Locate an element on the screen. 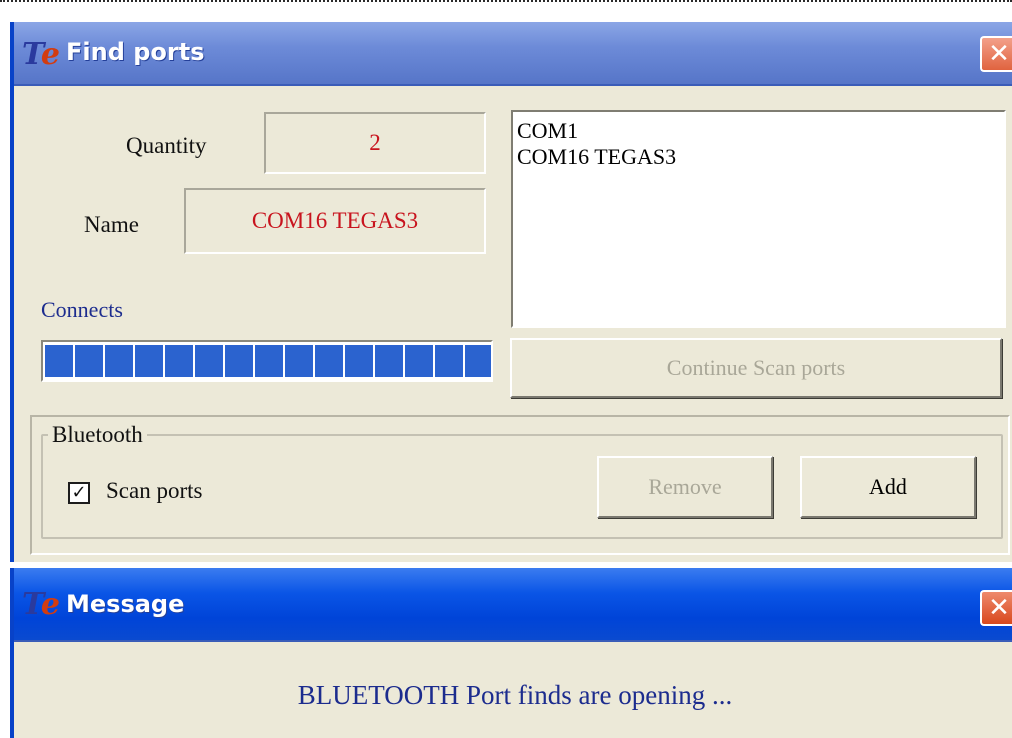 Image resolution: width=1012 pixels, height=738 pixels. find-ports-titlebar: Te Find ports ✕ is located at coordinates (513, 54).